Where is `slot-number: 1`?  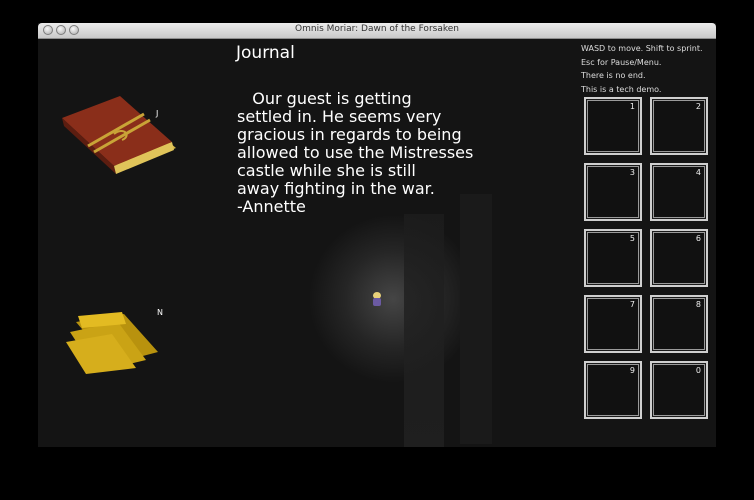 slot-number: 1 is located at coordinates (632, 106).